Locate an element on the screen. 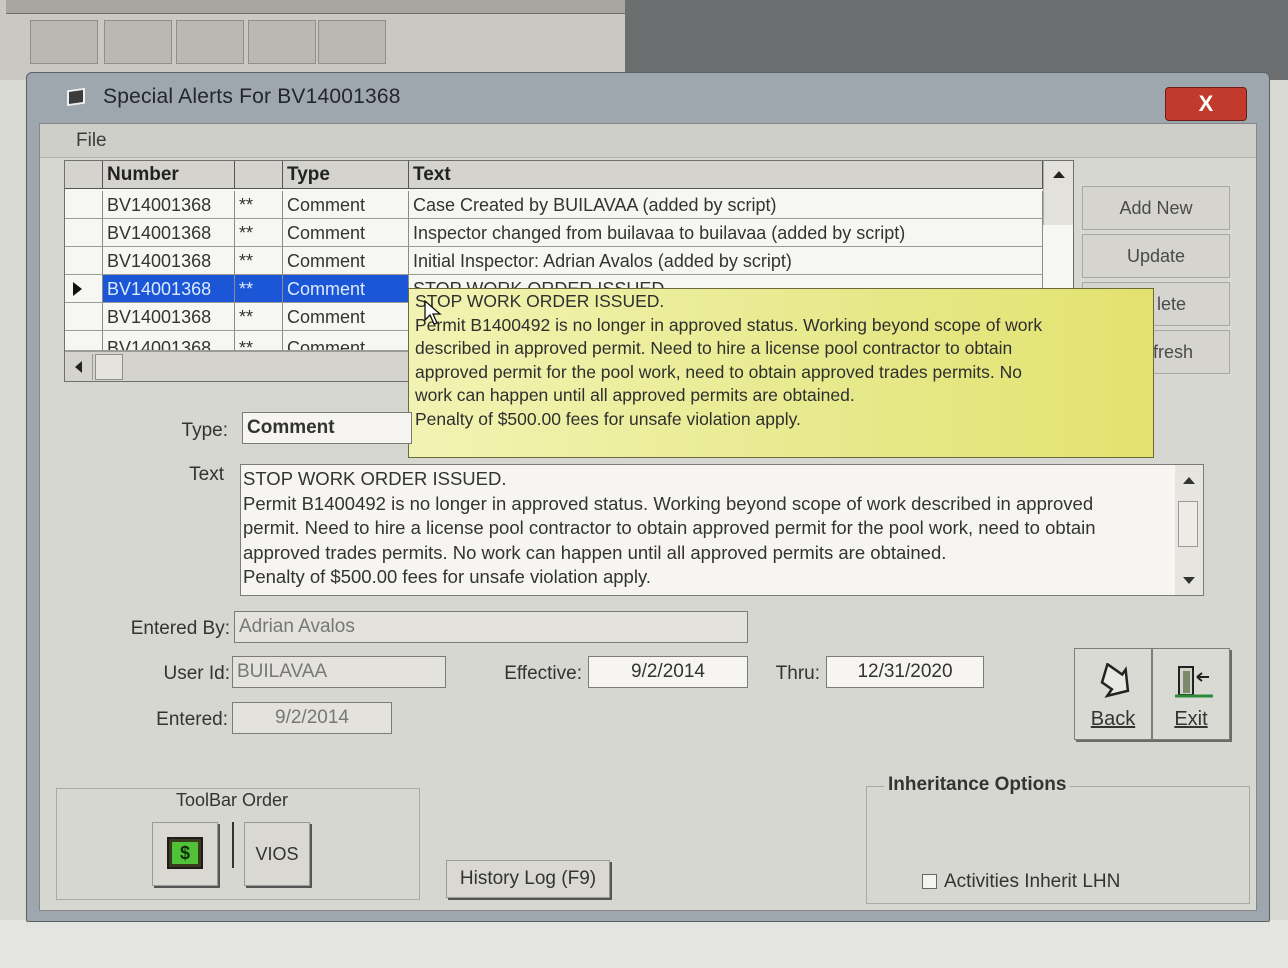  toolbar-order-title: ToolBar Order is located at coordinates (232, 800).